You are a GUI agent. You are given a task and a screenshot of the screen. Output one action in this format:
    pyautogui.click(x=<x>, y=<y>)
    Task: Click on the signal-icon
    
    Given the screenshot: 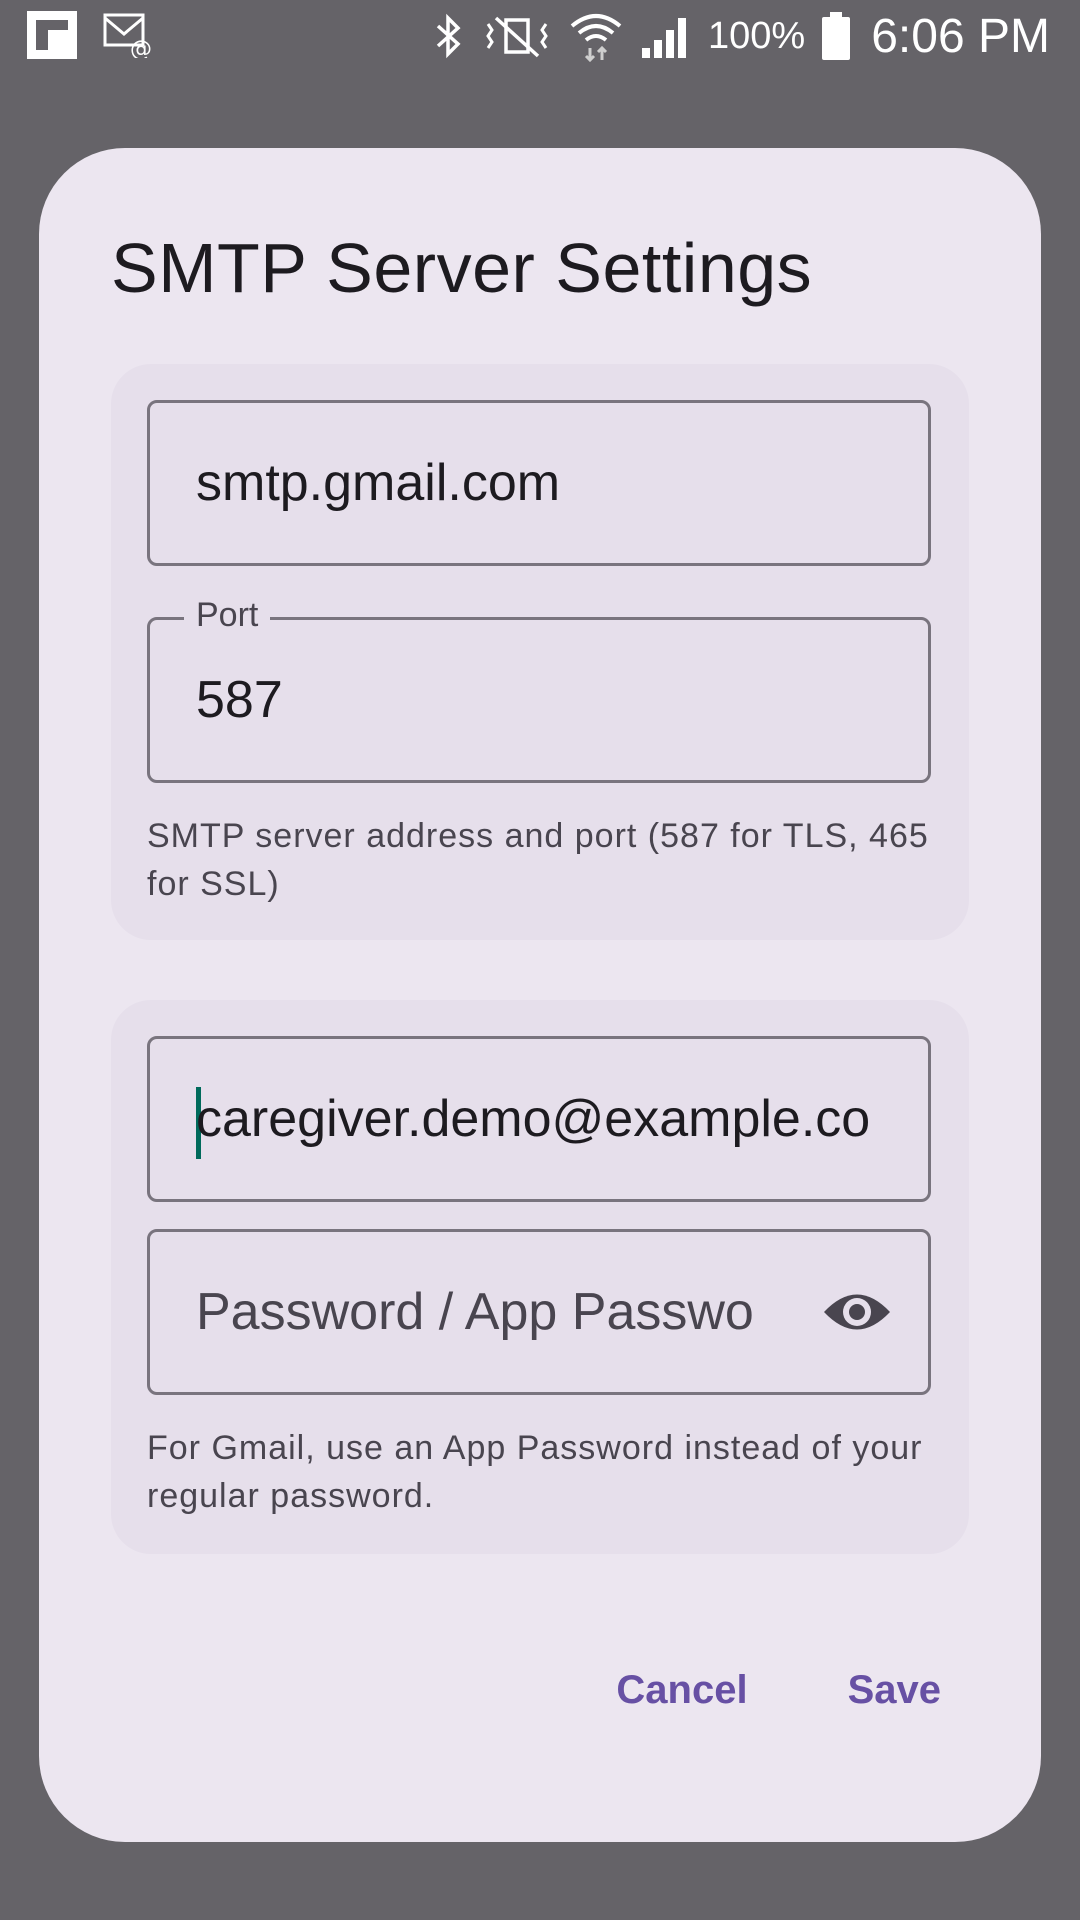 What is the action you would take?
    pyautogui.click(x=664, y=38)
    